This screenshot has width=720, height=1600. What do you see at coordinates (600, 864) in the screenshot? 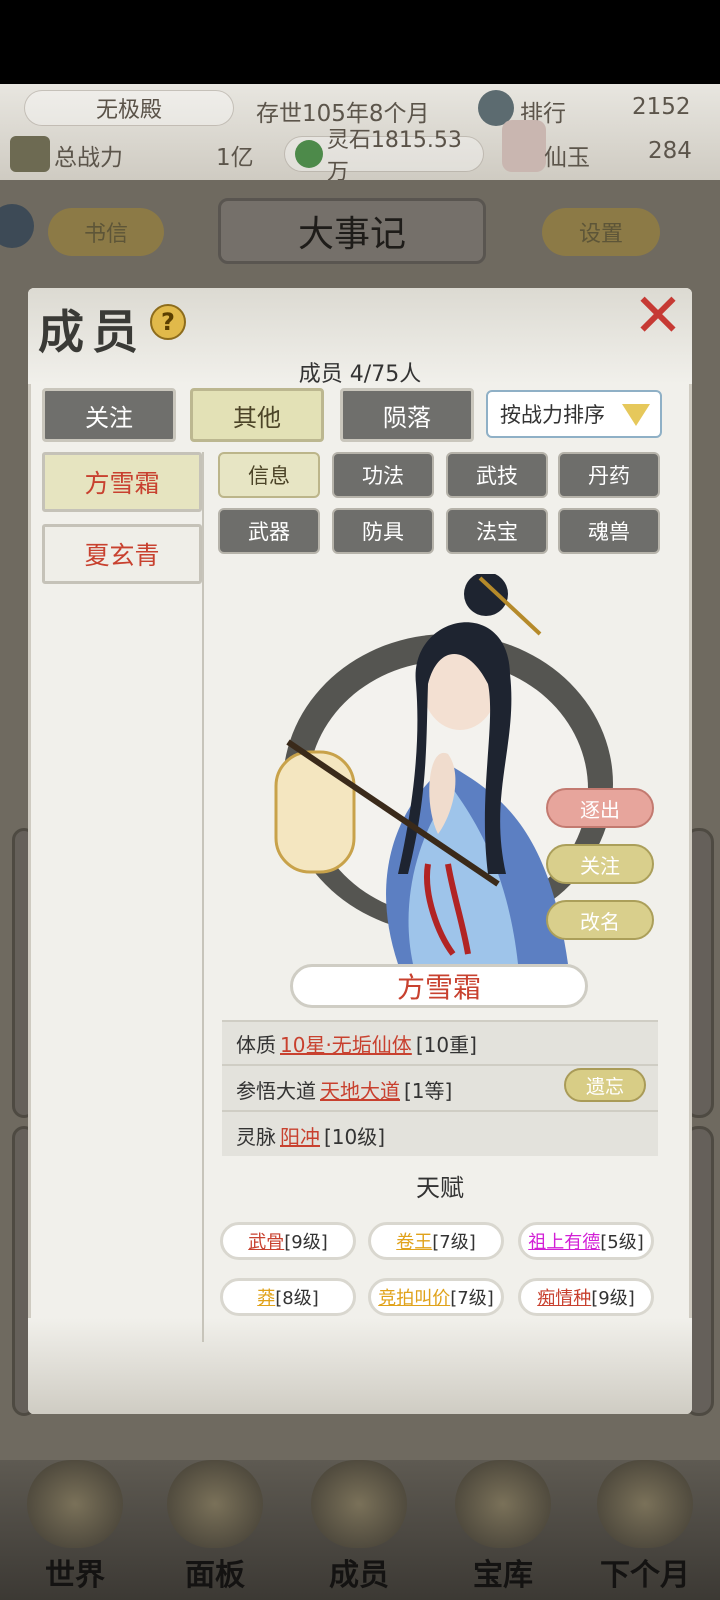
I see `follow-button: 关注` at bounding box center [600, 864].